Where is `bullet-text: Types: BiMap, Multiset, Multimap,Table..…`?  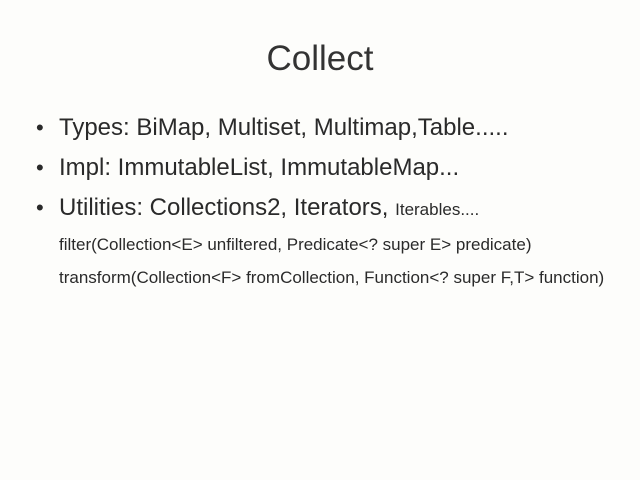 bullet-text: Types: BiMap, Multiset, Multimap,Table..… is located at coordinates (284, 127).